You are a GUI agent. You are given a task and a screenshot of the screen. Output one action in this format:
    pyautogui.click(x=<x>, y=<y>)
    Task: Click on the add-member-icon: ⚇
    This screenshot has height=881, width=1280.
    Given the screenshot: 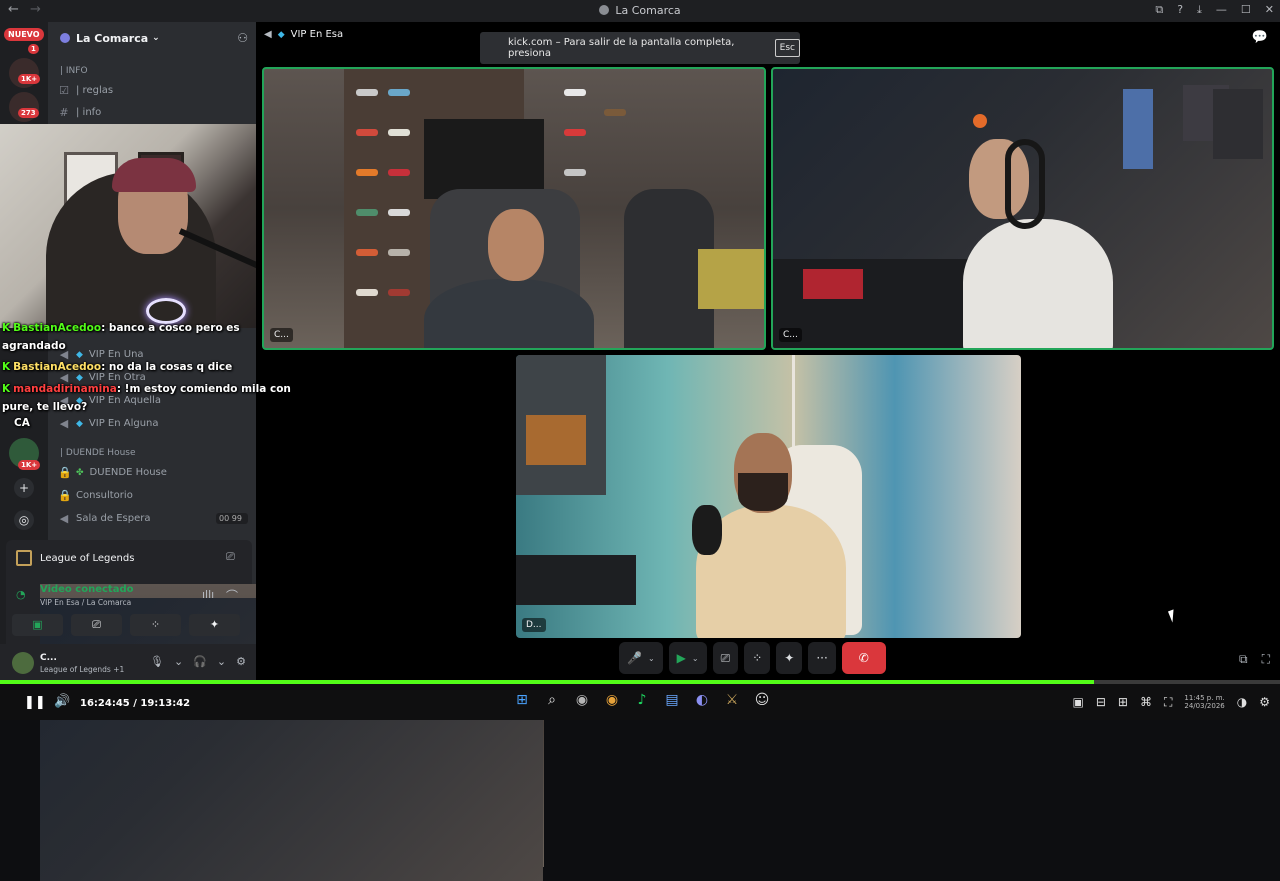 What is the action you would take?
    pyautogui.click(x=242, y=38)
    